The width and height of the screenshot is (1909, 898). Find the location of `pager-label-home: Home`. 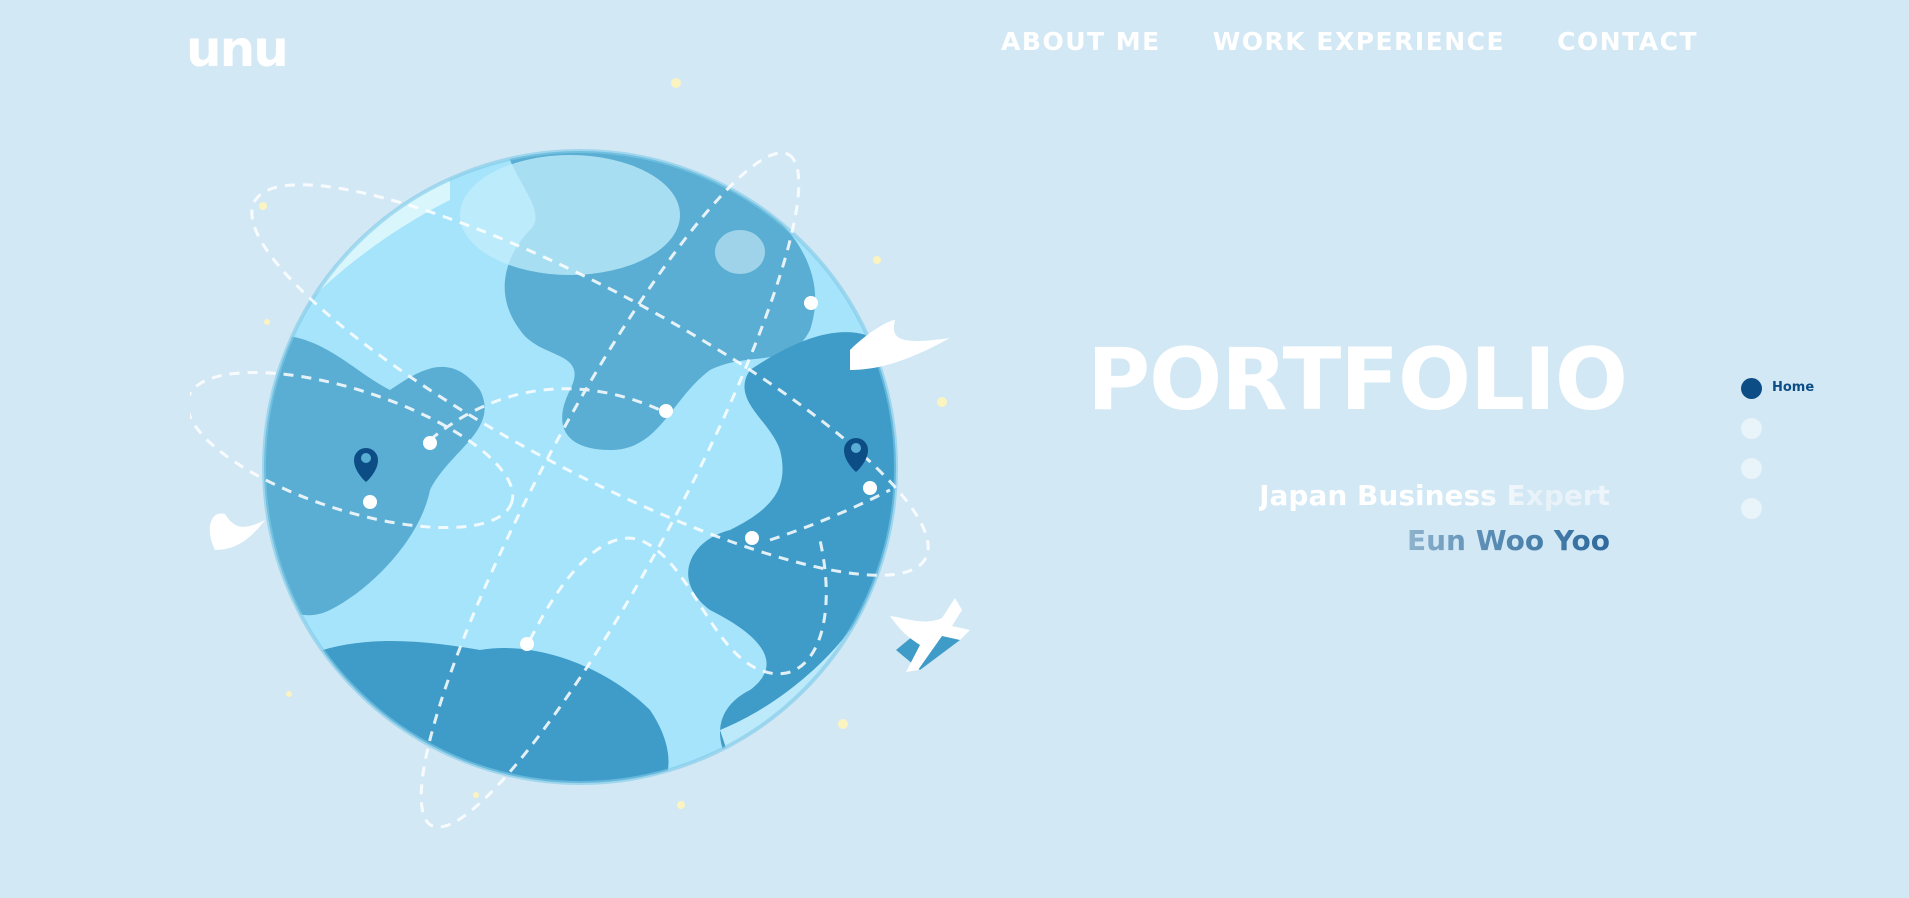

pager-label-home: Home is located at coordinates (1793, 387).